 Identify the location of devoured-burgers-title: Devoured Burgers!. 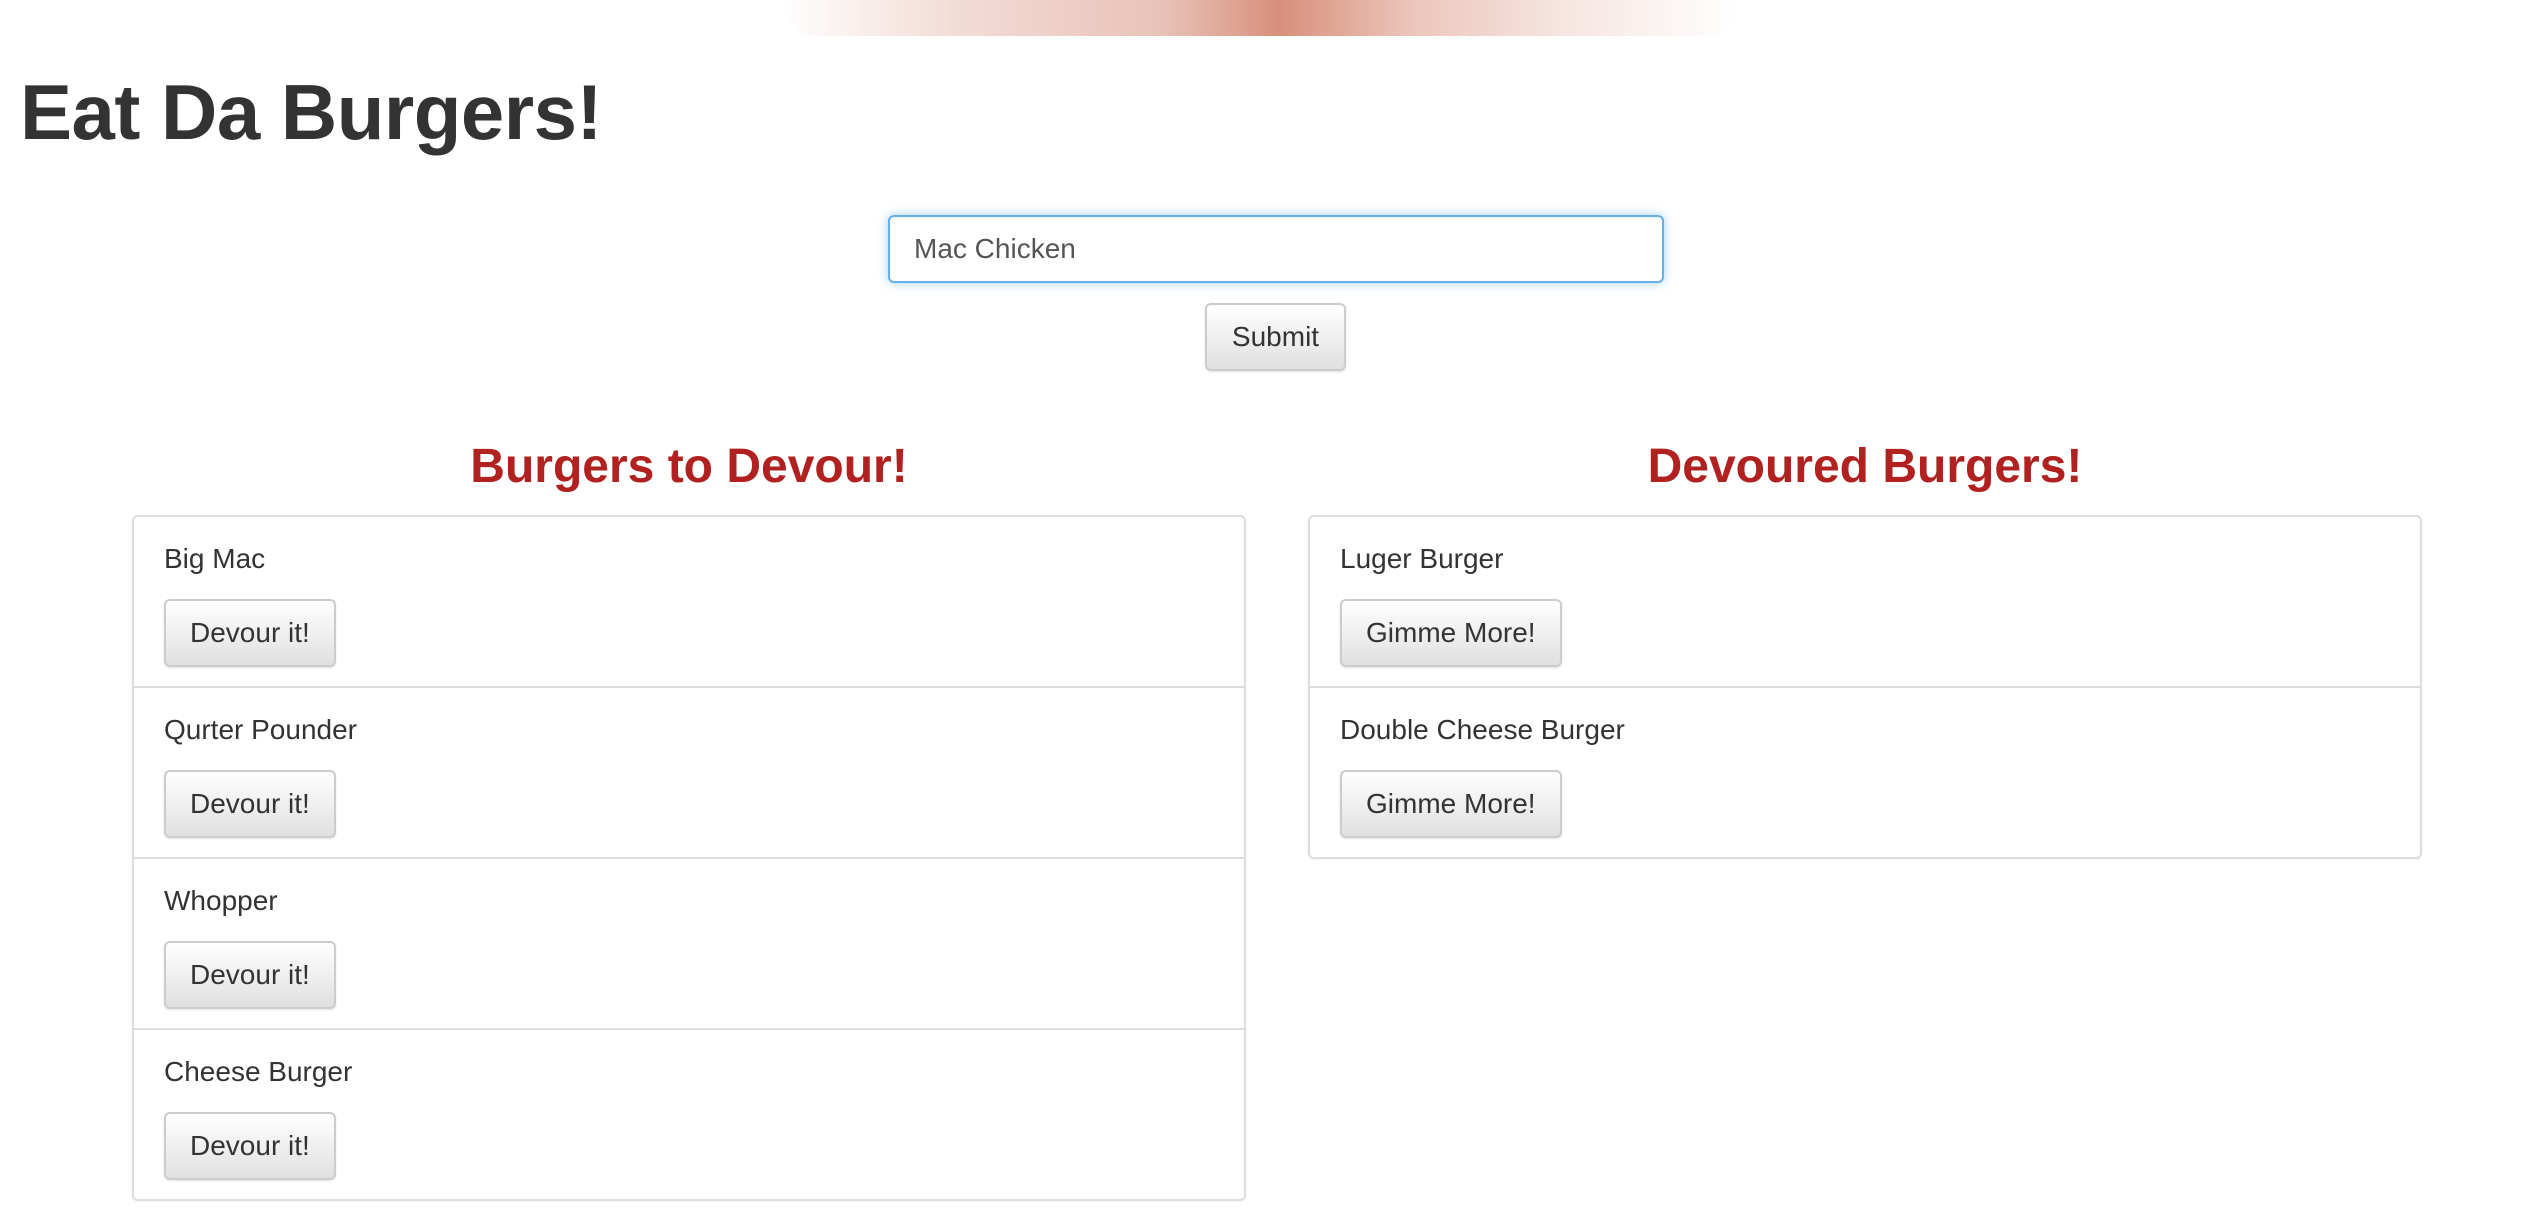
(1865, 466).